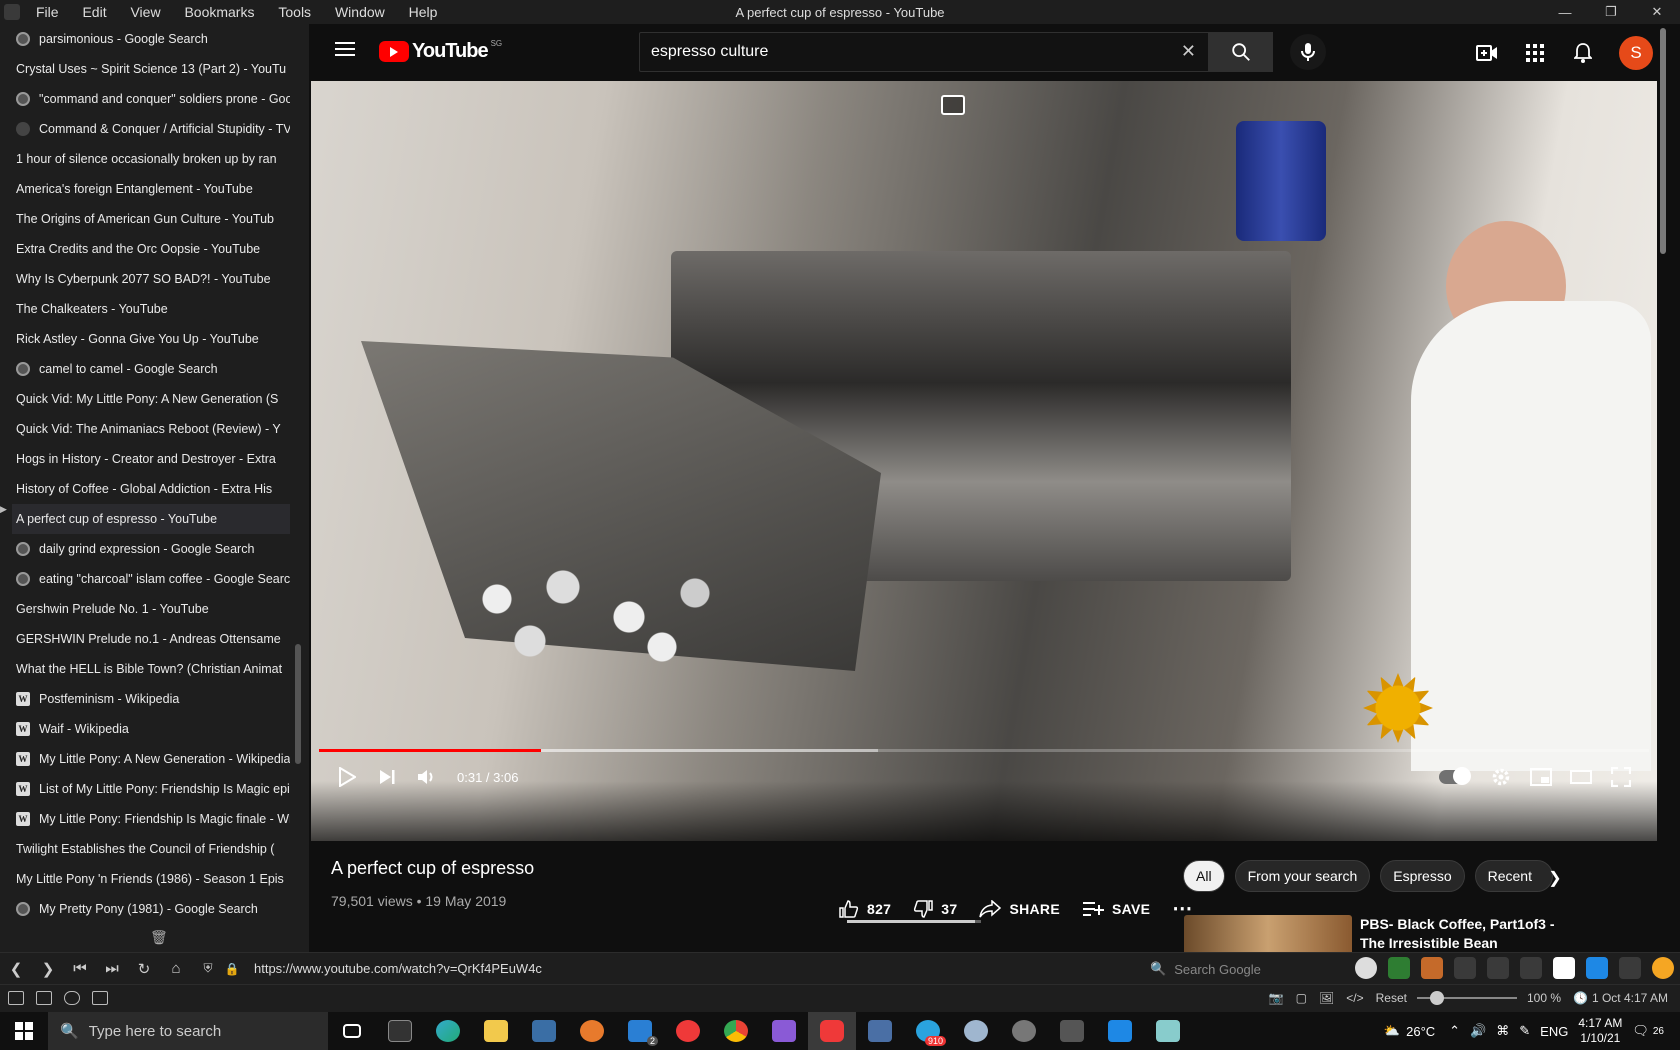 This screenshot has width=1680, height=1050. What do you see at coordinates (24, 1031) in the screenshot?
I see `windows-start-icon` at bounding box center [24, 1031].